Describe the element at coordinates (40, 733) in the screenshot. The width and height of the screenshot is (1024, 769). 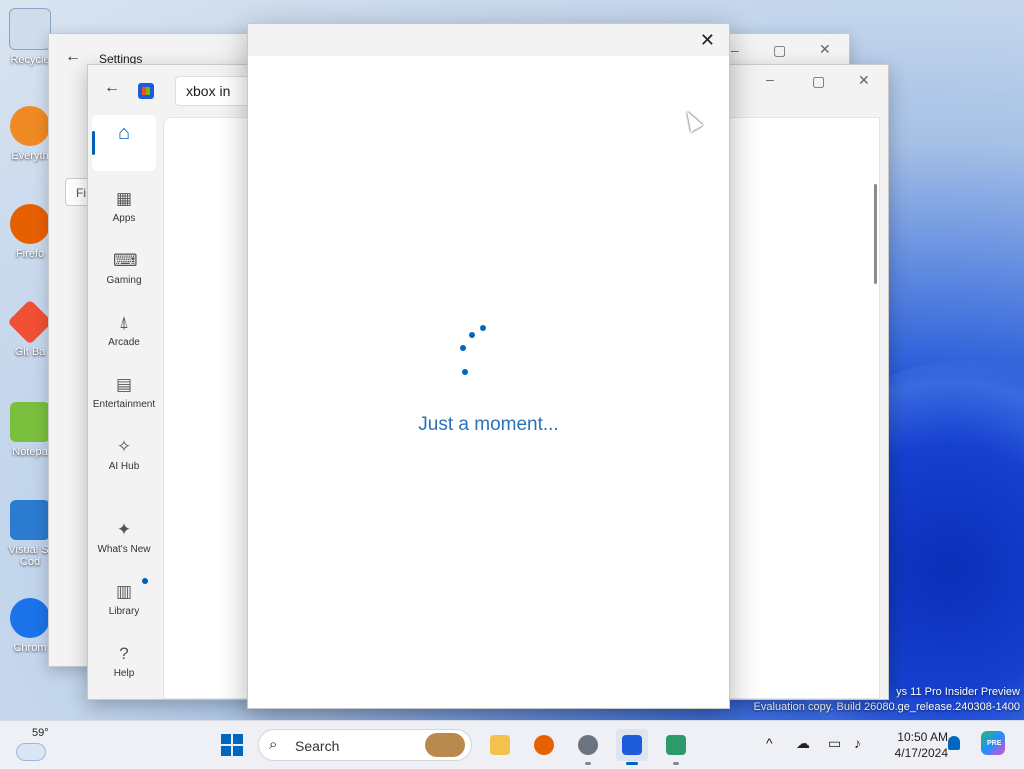
I see `weather-temp: 59°` at that location.